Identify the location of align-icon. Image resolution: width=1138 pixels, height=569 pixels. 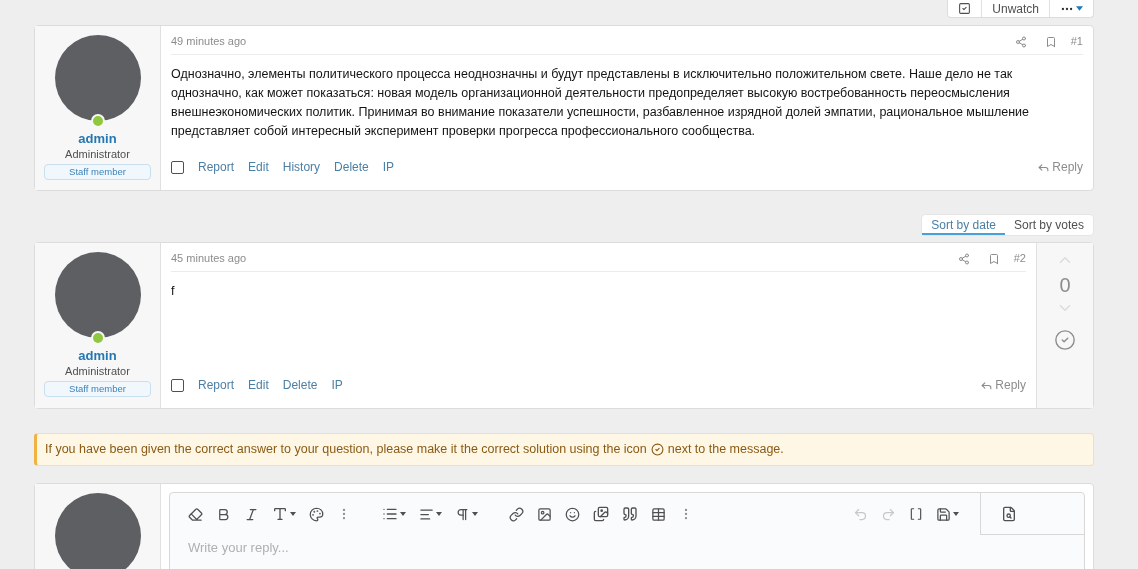
(426, 514).